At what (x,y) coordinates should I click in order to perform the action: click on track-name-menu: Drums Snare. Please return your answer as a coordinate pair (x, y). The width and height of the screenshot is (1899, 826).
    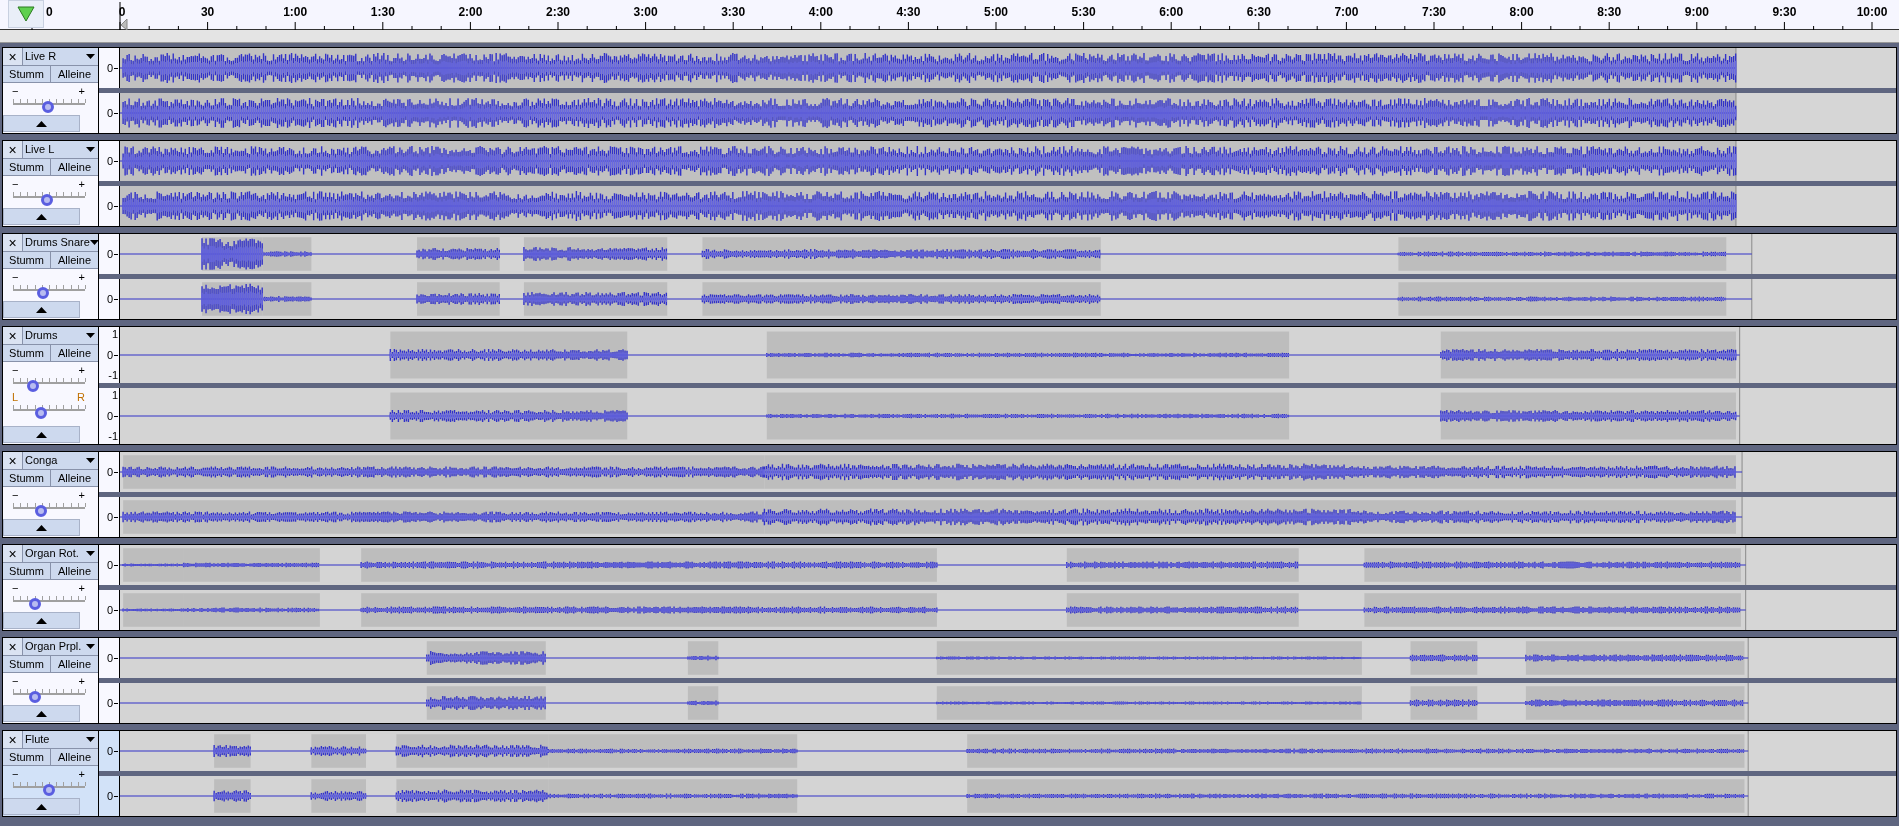
    Looking at the image, I should click on (60, 242).